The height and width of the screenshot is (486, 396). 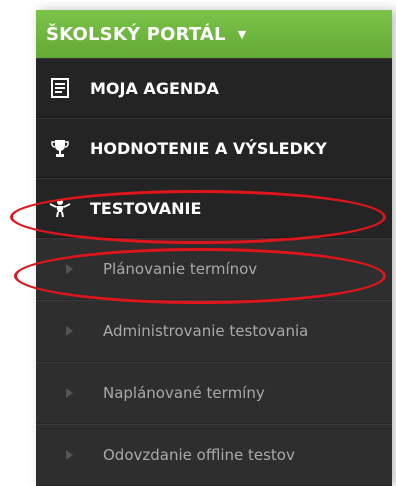 What do you see at coordinates (60, 208) in the screenshot?
I see `testing-person-icon` at bounding box center [60, 208].